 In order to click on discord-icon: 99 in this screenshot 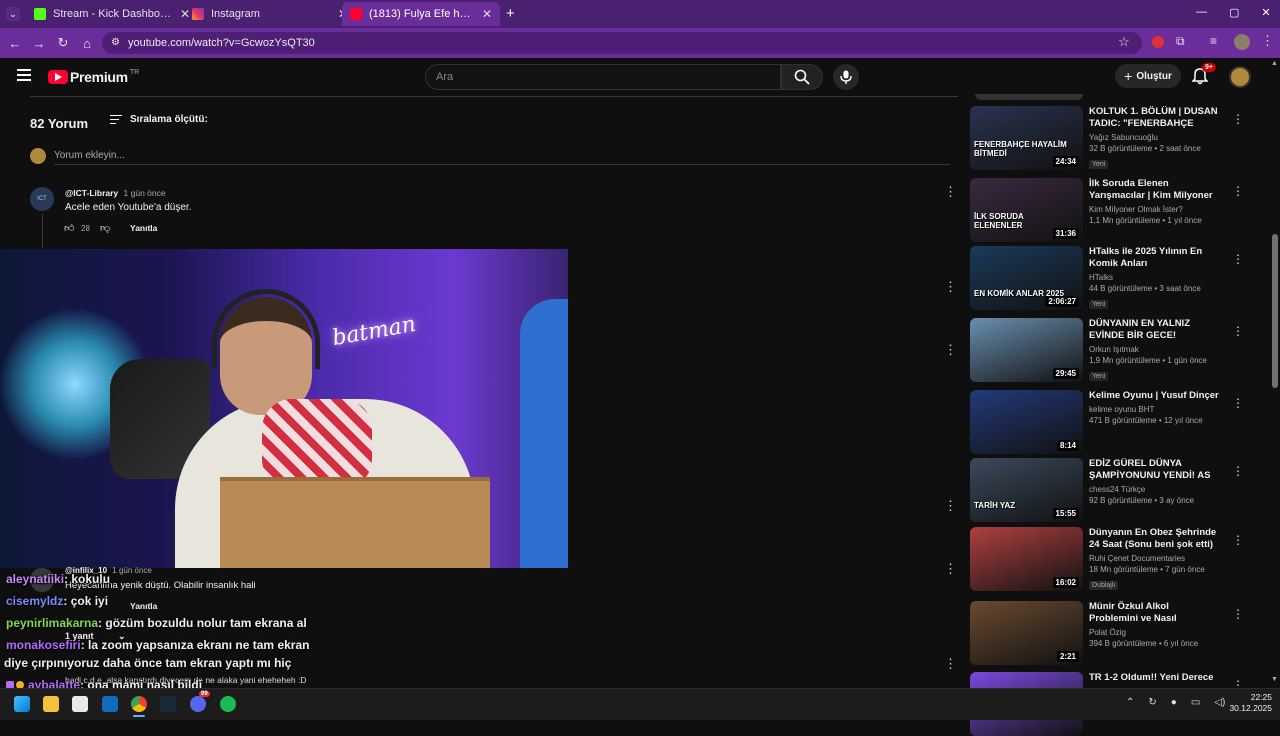, I will do `click(200, 701)`.